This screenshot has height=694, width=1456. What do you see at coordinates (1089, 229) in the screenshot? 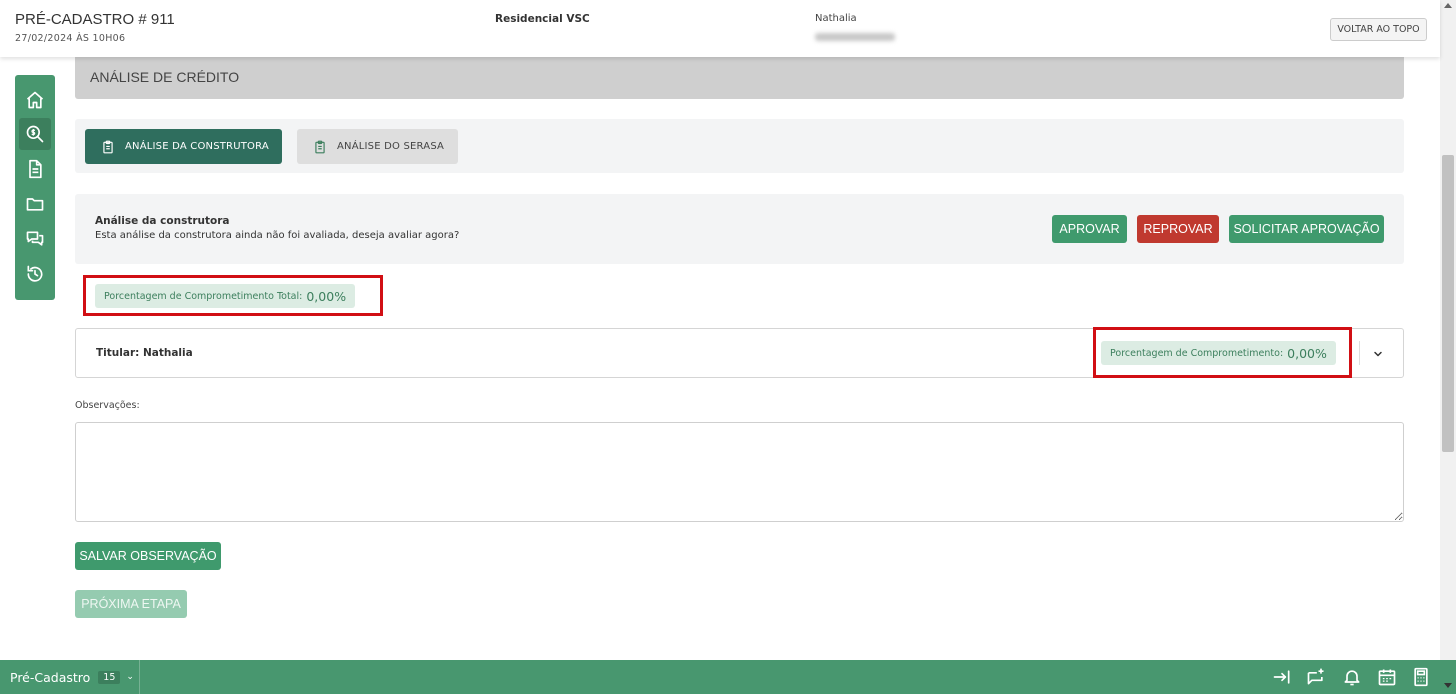
I see `approve-button: APROVAR` at bounding box center [1089, 229].